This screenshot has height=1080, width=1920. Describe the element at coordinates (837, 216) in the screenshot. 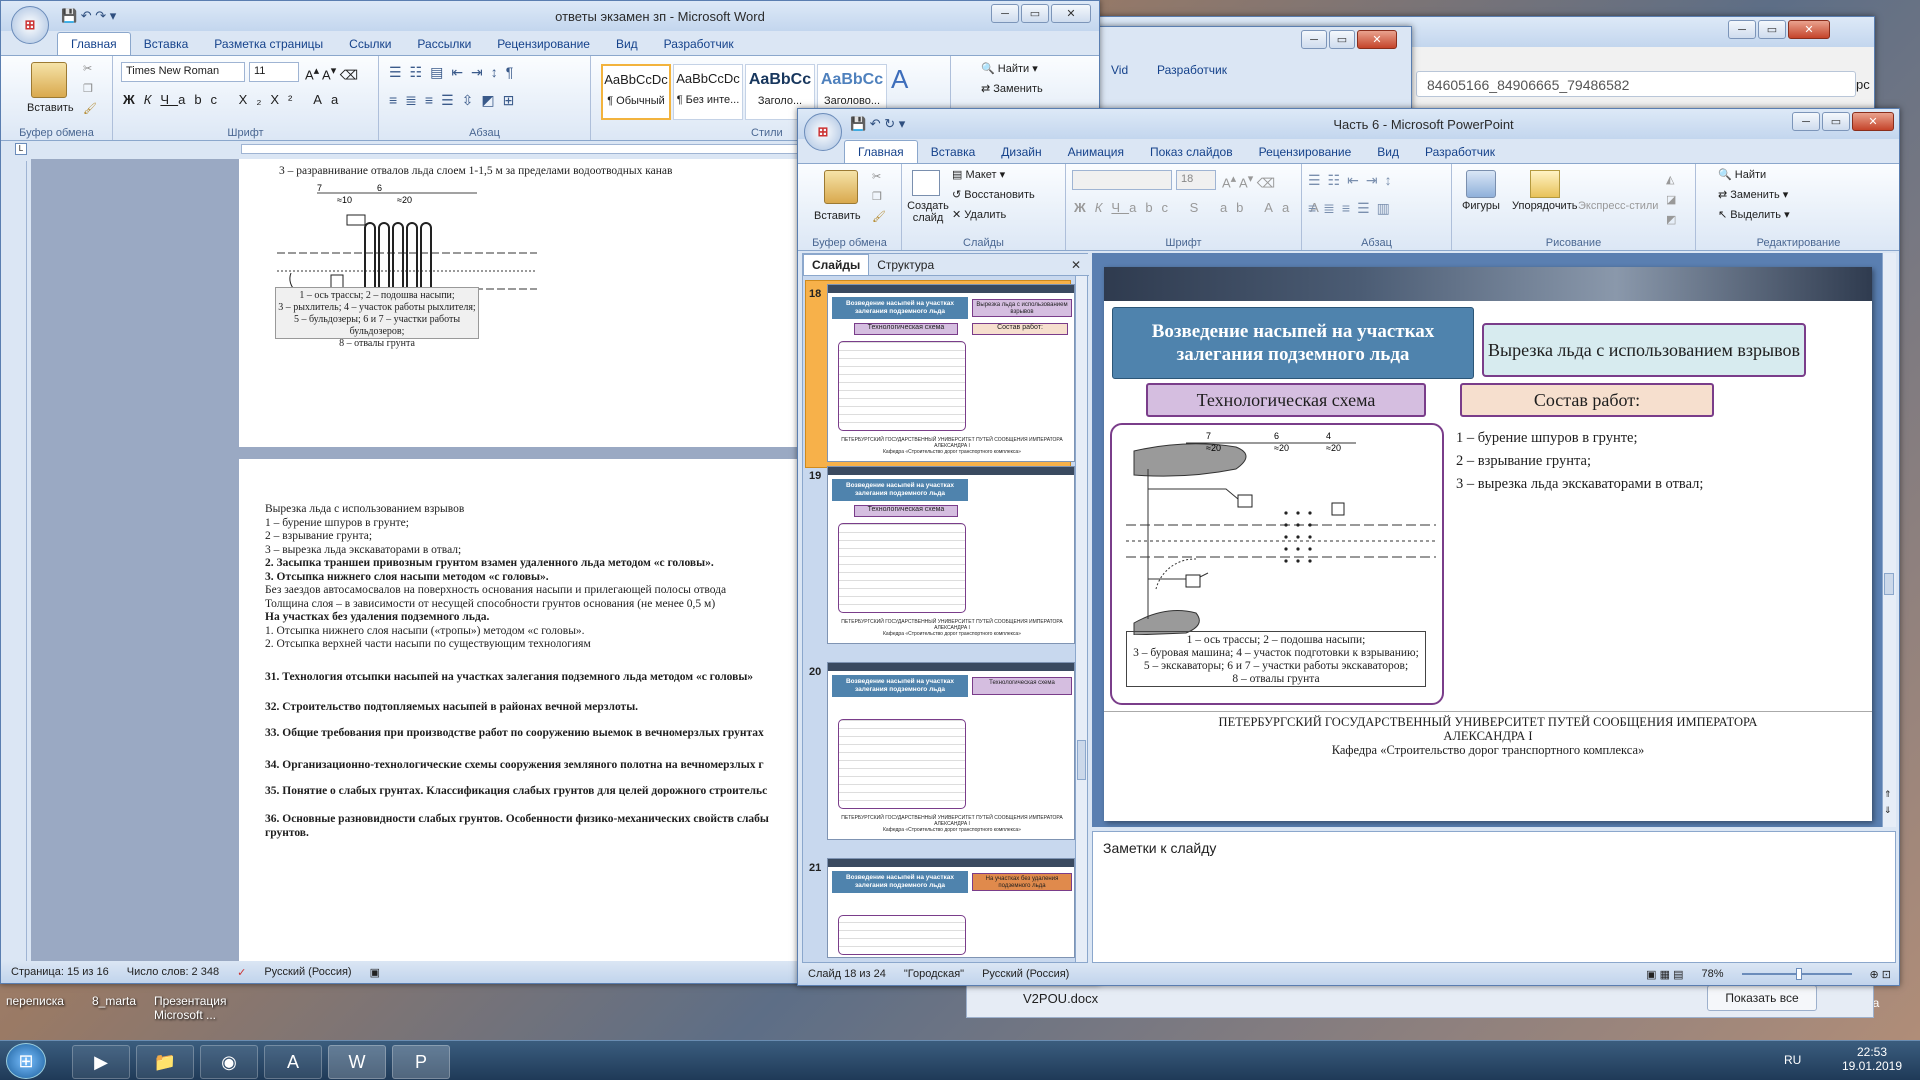

I see `ppt-paste-button: Вставить` at that location.